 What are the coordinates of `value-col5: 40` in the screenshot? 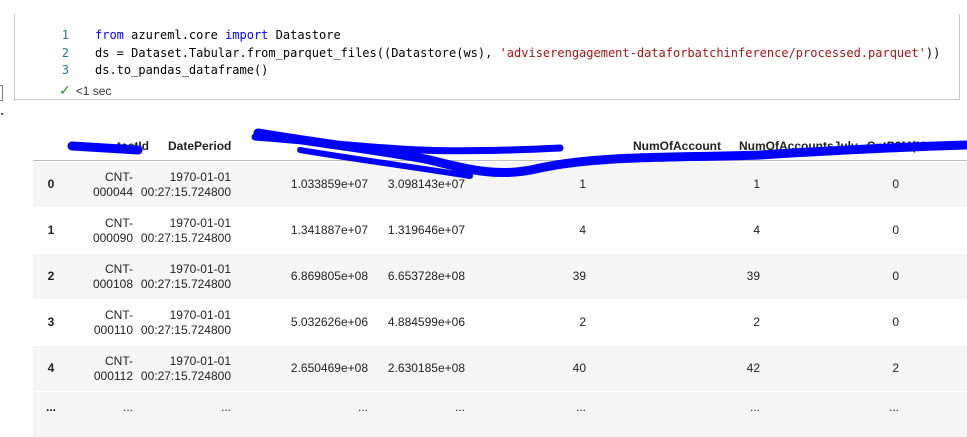 It's located at (579, 368).